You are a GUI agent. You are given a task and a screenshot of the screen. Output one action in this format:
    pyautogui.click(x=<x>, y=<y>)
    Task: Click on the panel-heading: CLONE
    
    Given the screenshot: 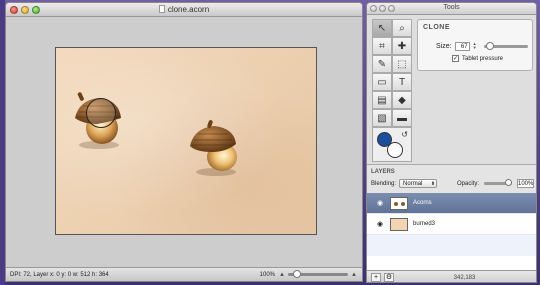 What is the action you would take?
    pyautogui.click(x=436, y=27)
    